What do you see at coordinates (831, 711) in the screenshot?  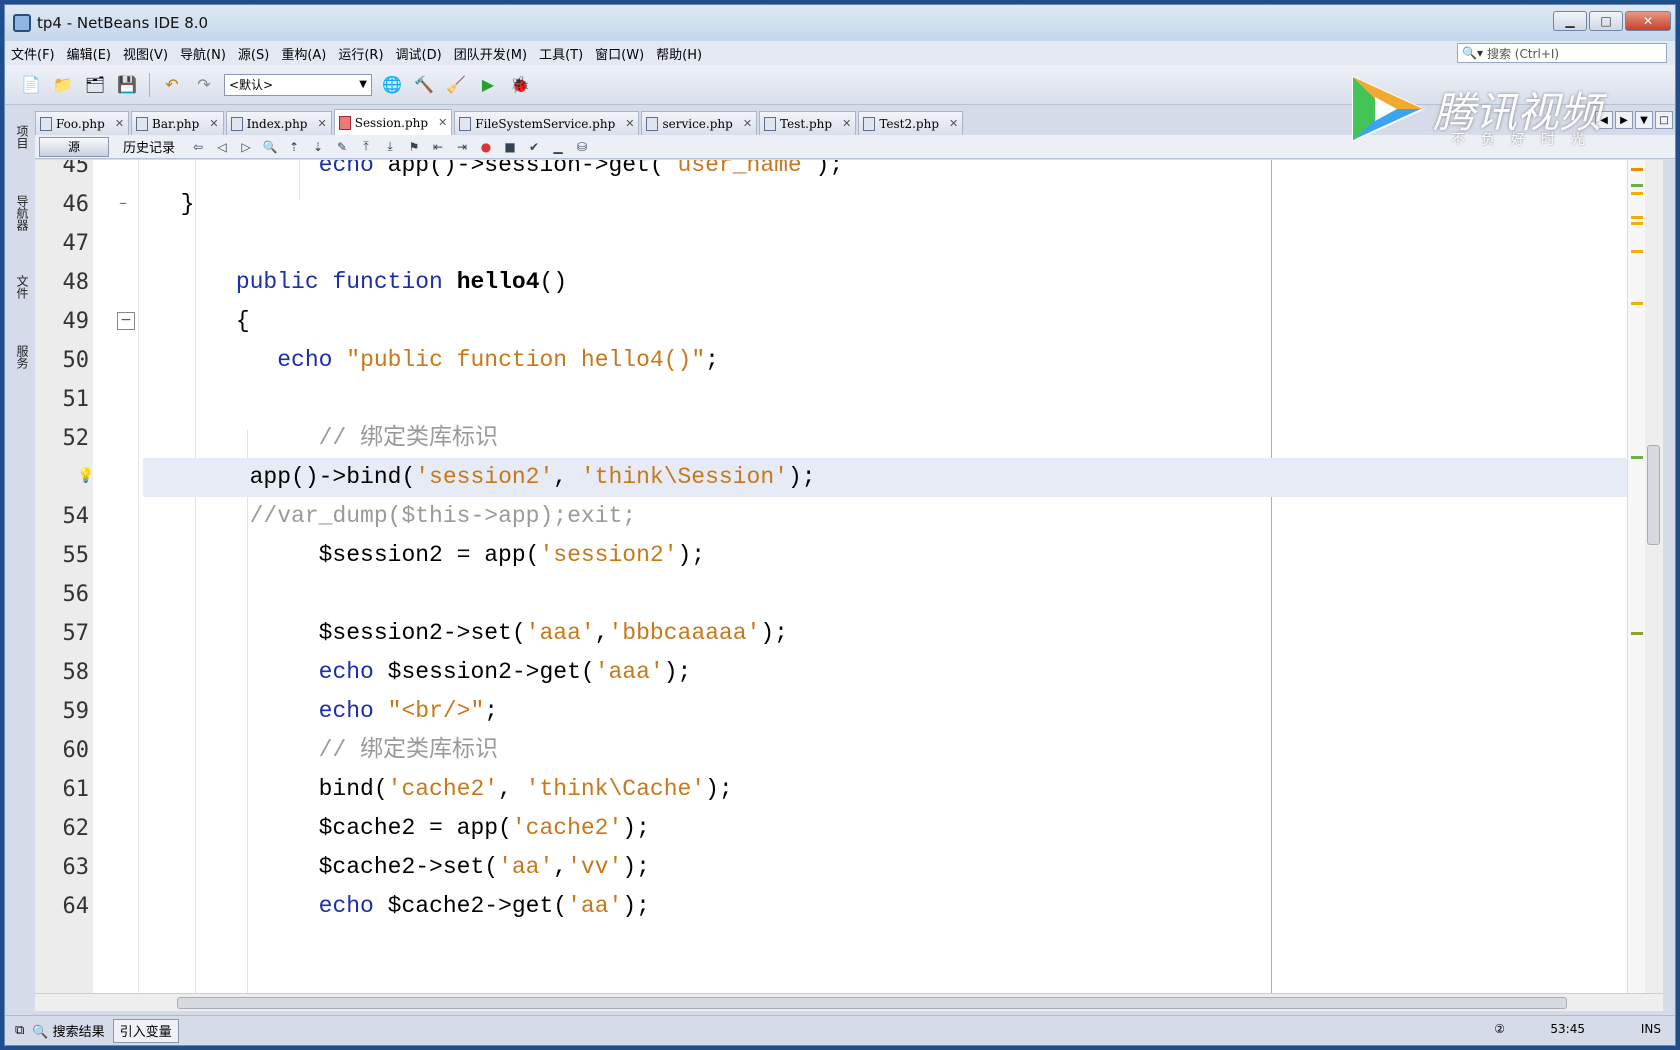 I see `code-line: 59 echo "<br/>";` at bounding box center [831, 711].